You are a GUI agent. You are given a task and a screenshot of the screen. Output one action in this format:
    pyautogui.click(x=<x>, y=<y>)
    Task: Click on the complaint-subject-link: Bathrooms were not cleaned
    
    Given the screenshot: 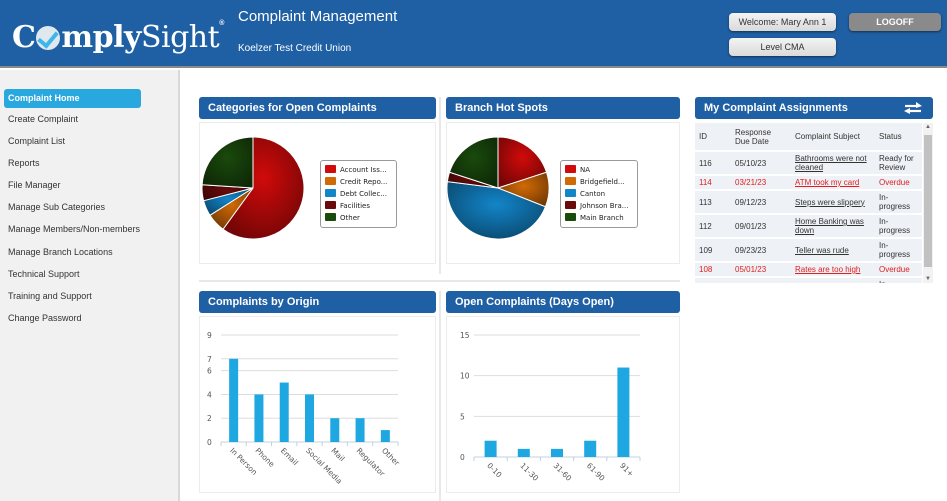 What is the action you would take?
    pyautogui.click(x=831, y=163)
    